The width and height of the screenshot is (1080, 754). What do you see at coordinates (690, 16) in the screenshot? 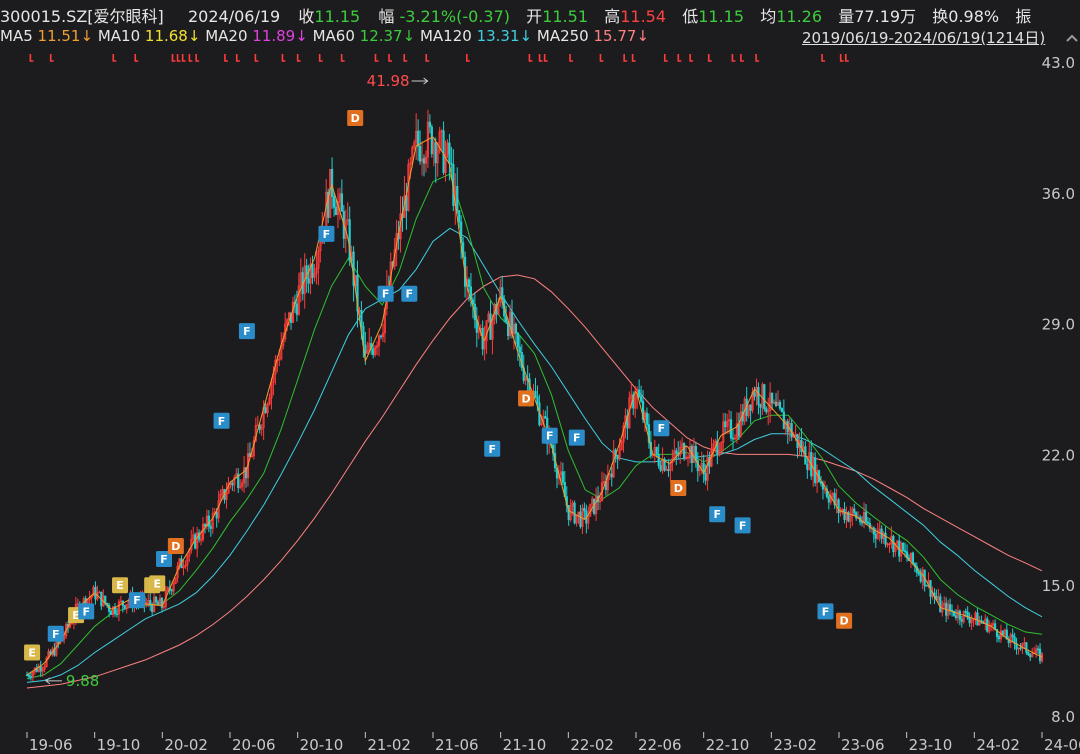
I see `low-label: 低` at bounding box center [690, 16].